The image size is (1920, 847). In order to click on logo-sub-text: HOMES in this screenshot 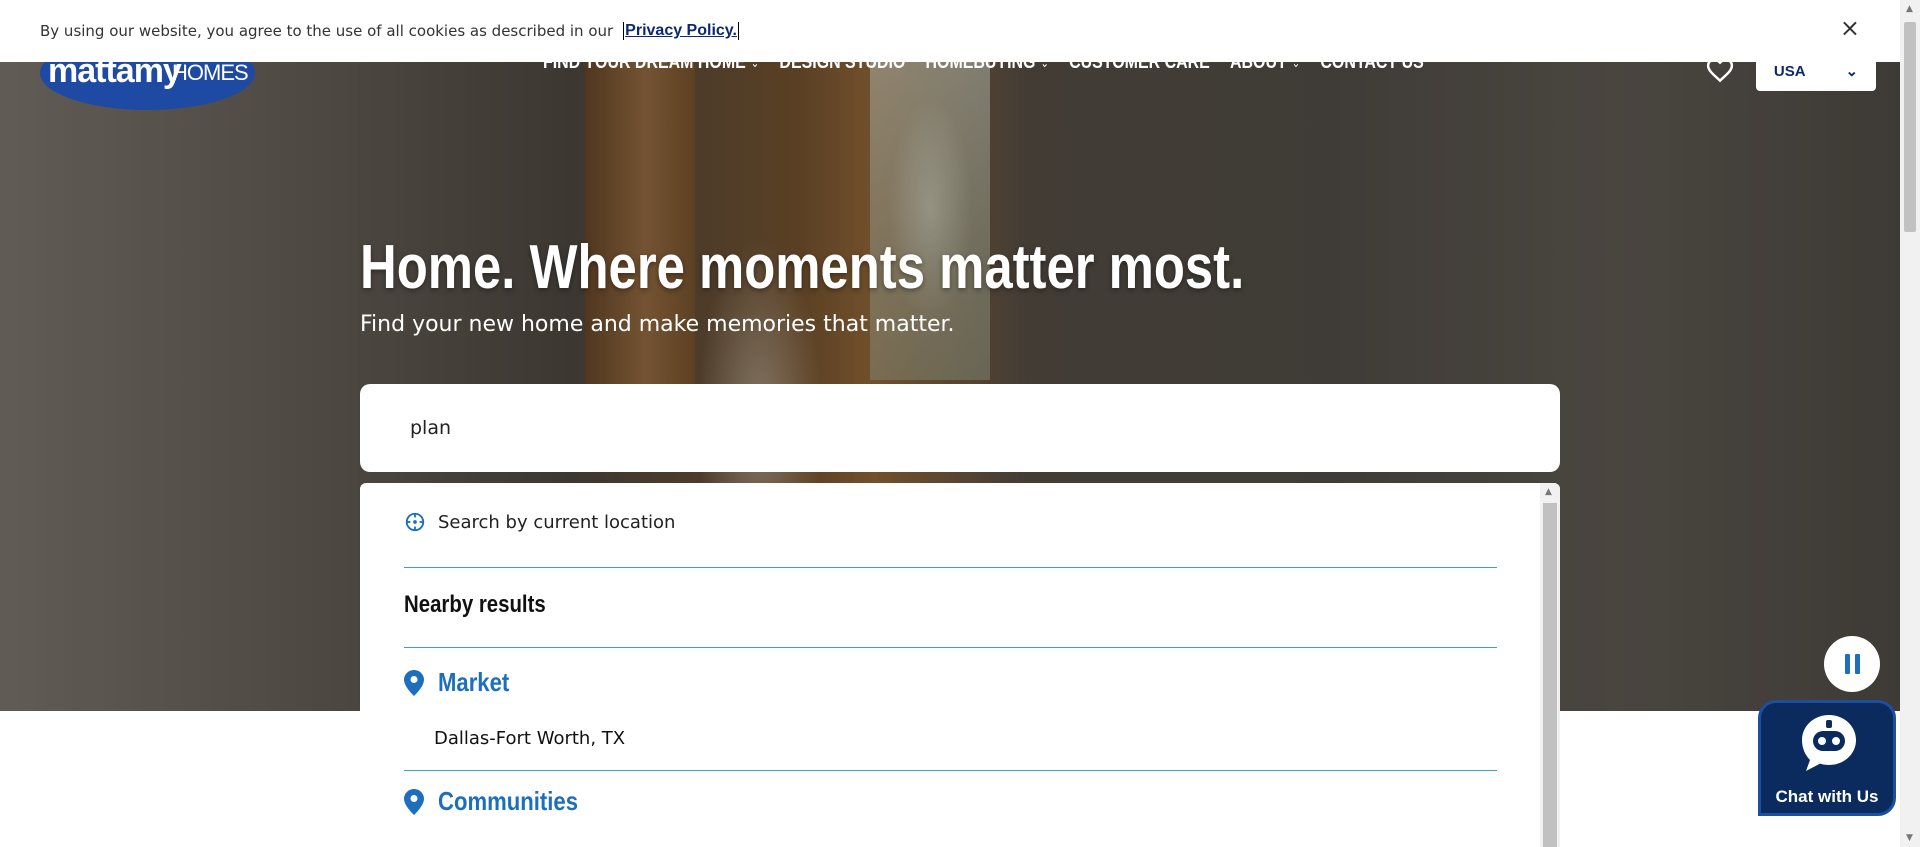, I will do `click(210, 72)`.